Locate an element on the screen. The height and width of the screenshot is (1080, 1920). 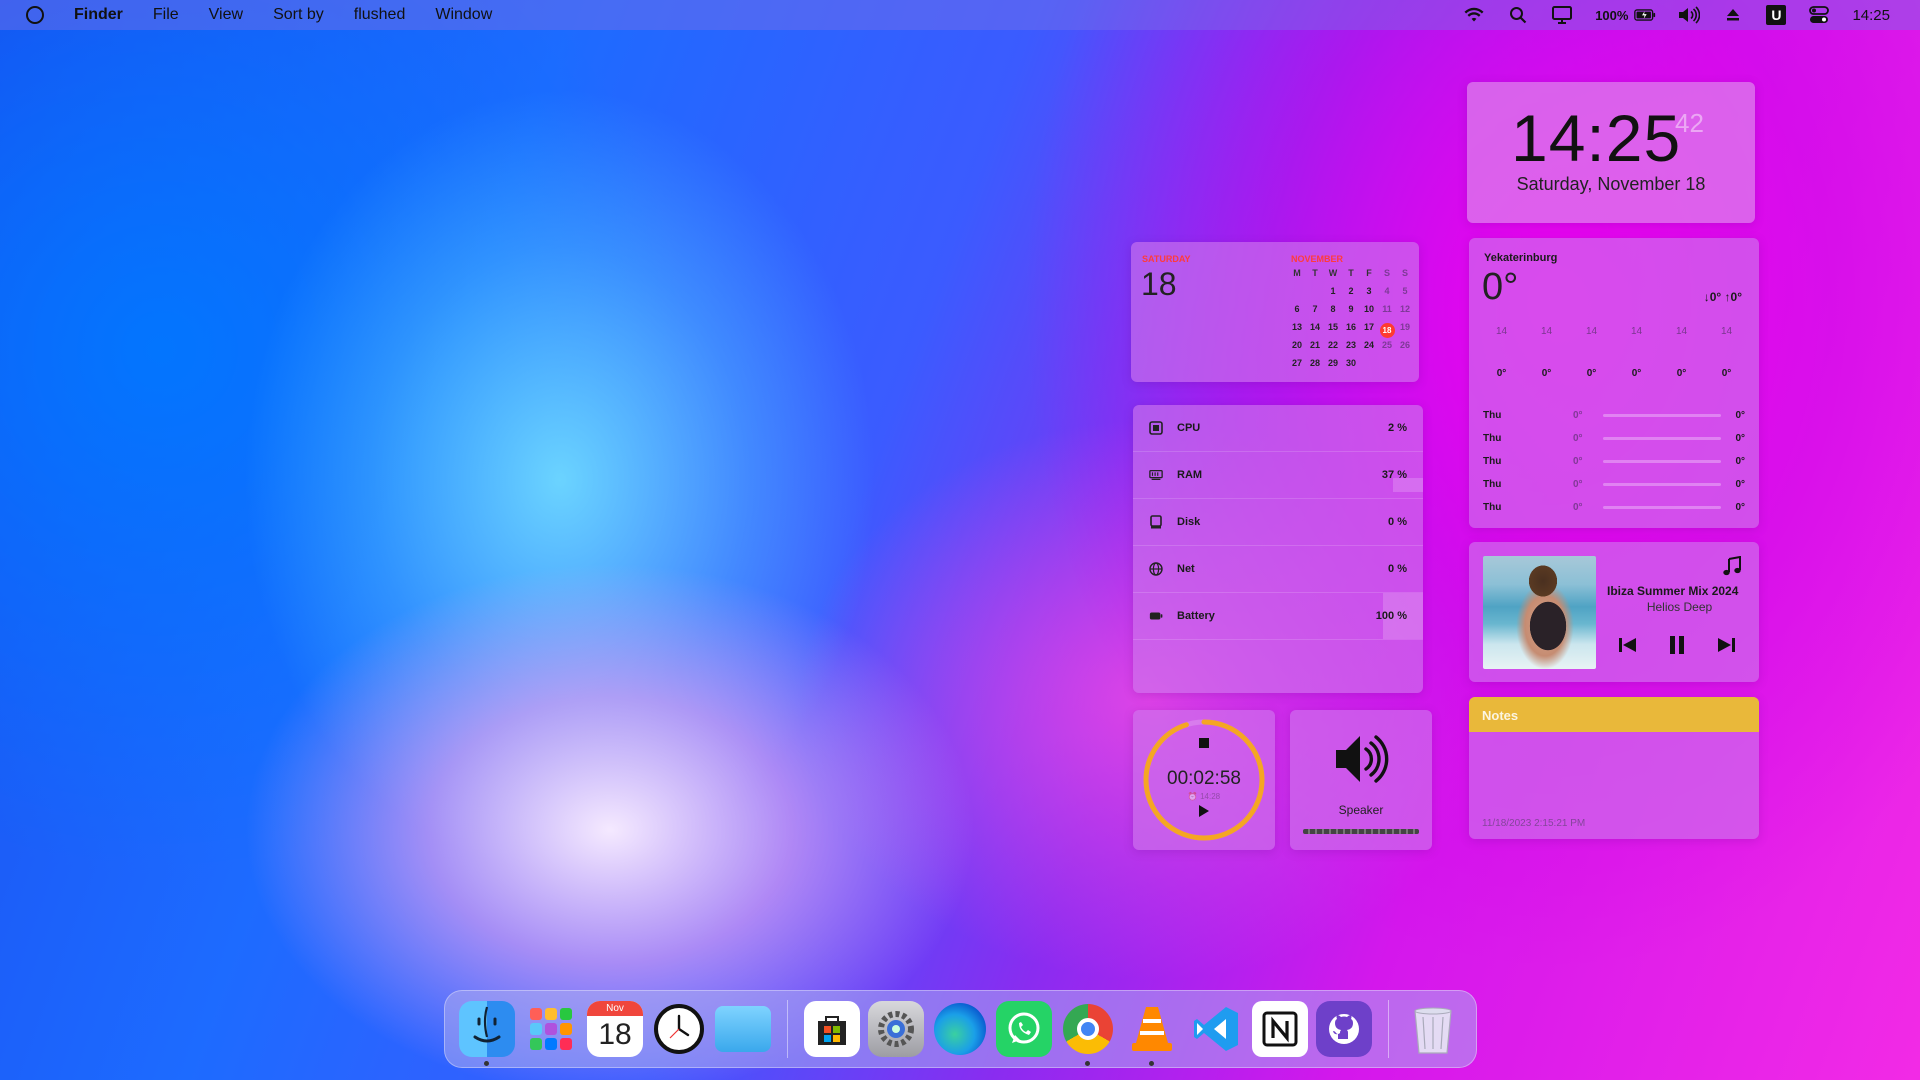
stat-value: 0 % is located at coordinates (1397, 522).